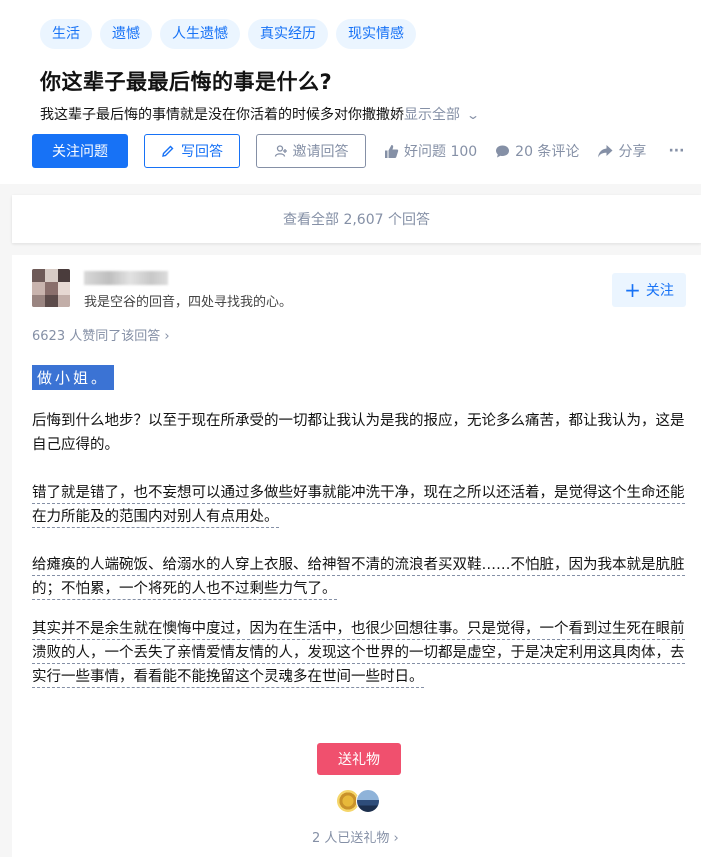 The width and height of the screenshot is (701, 857). Describe the element at coordinates (632, 290) in the screenshot. I see `plus-icon: +` at that location.